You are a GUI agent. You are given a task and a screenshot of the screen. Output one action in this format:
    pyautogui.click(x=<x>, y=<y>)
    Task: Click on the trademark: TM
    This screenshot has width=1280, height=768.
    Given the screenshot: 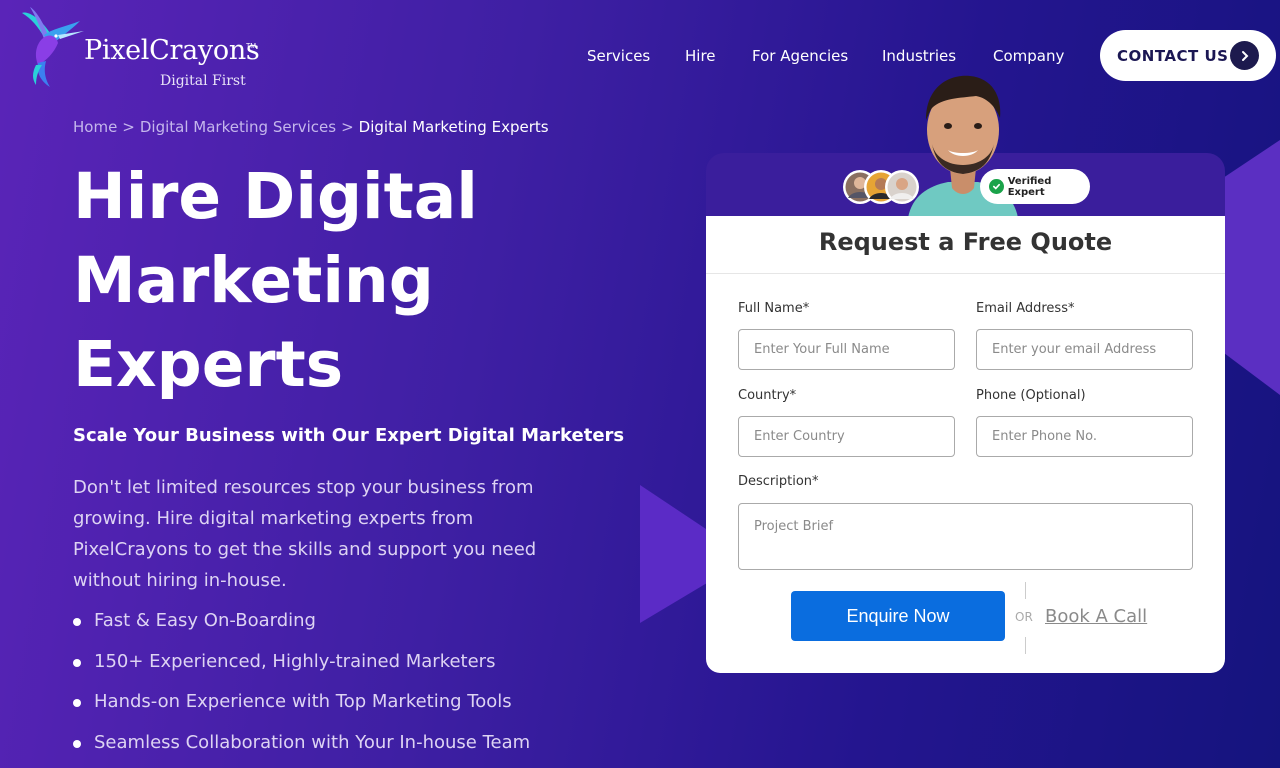 What is the action you would take?
    pyautogui.click(x=251, y=46)
    